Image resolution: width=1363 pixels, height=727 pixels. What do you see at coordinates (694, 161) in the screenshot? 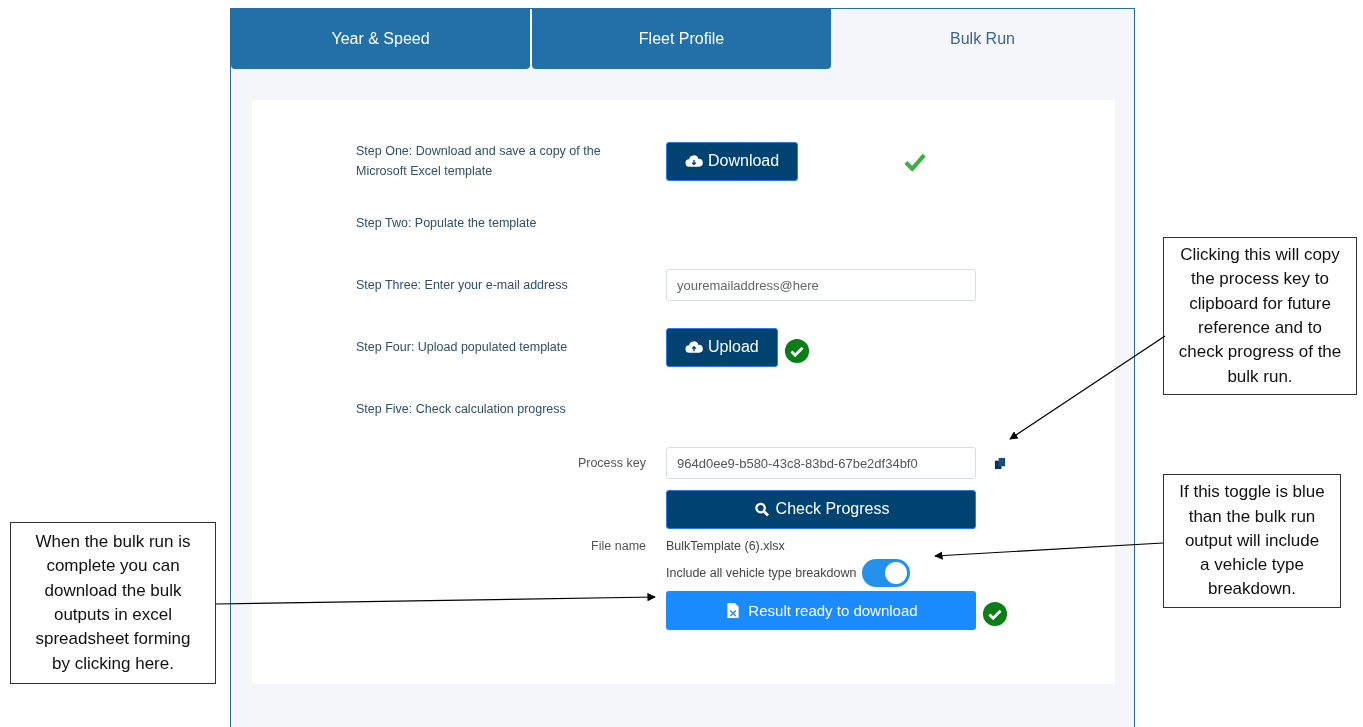
I see `cloud-download-icon` at bounding box center [694, 161].